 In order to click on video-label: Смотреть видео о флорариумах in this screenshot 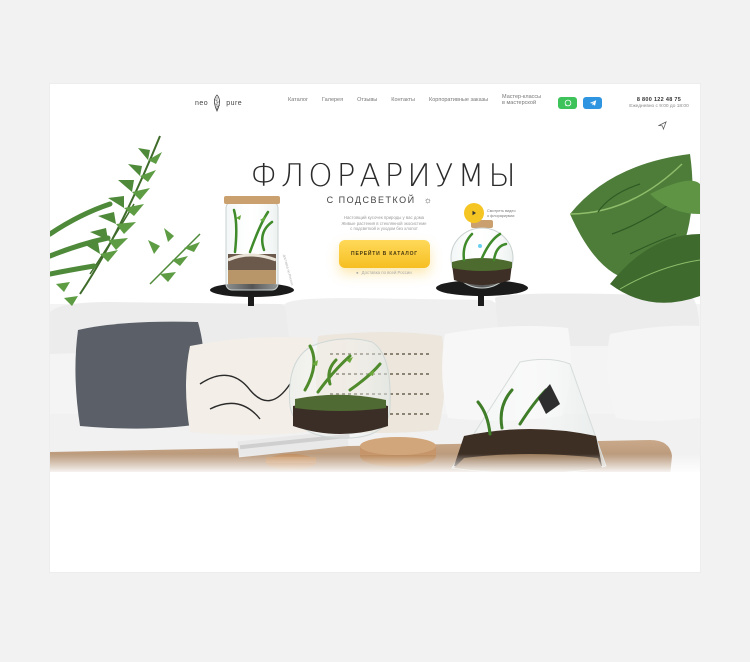, I will do `click(507, 213)`.